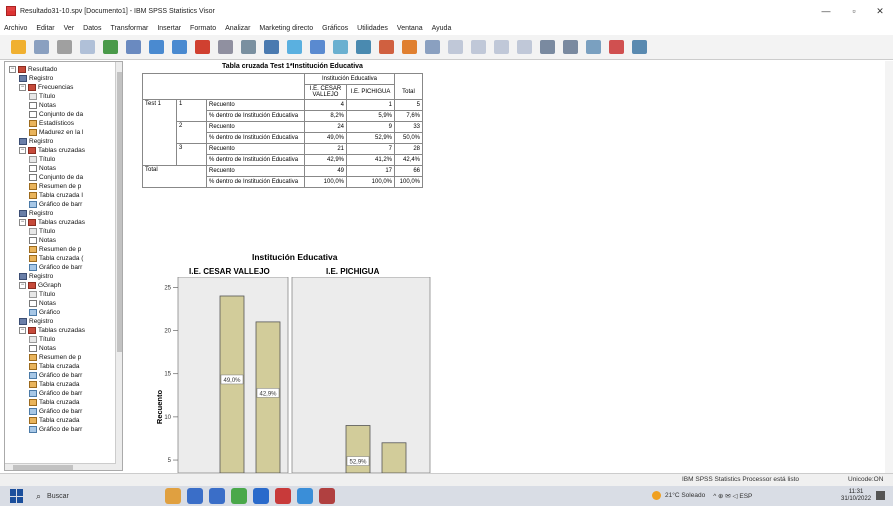  I want to click on menu-item: Marketing directo, so click(286, 28).